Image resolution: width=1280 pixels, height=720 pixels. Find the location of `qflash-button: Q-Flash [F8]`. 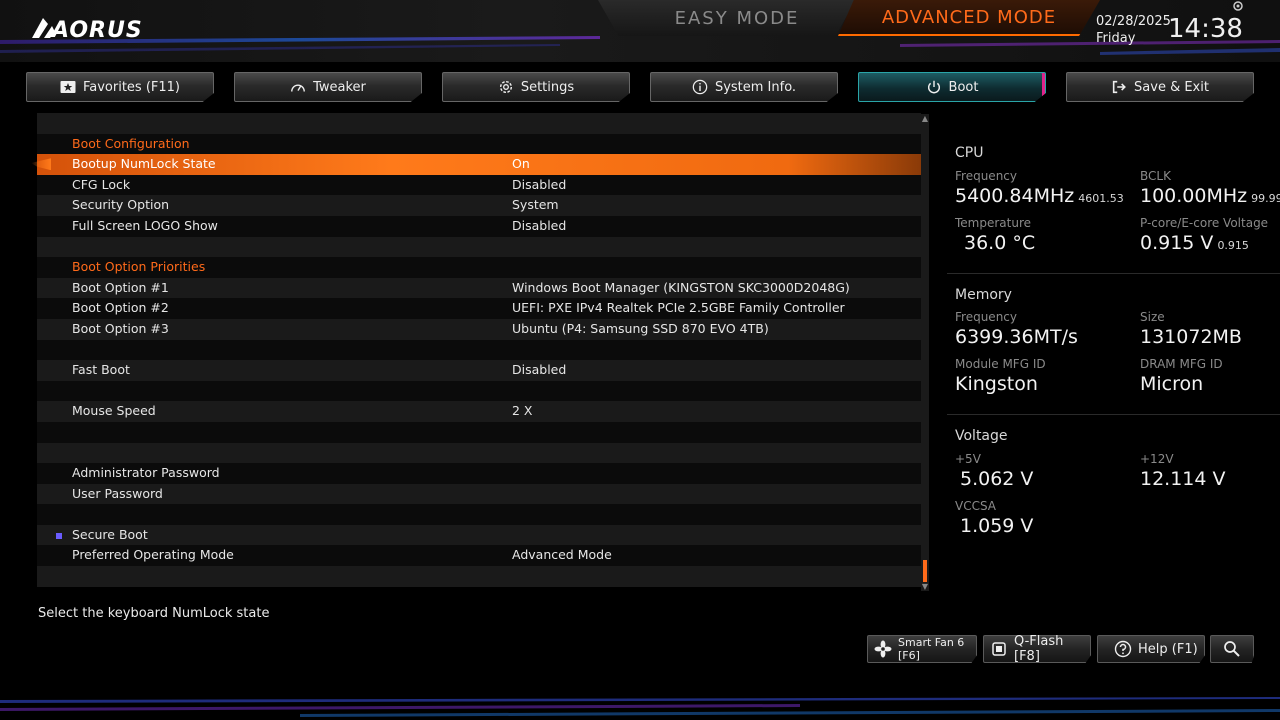

qflash-button: Q-Flash [F8] is located at coordinates (1037, 649).